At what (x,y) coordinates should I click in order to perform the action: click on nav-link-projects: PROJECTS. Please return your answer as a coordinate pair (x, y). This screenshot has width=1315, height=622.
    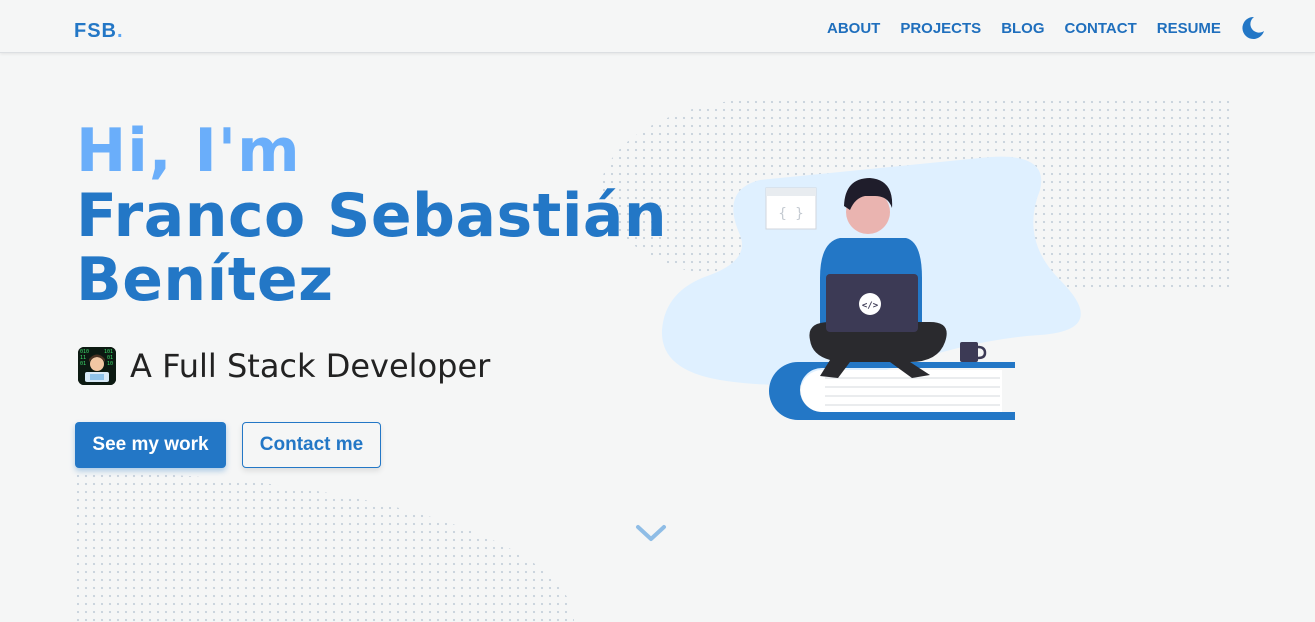
    Looking at the image, I should click on (940, 29).